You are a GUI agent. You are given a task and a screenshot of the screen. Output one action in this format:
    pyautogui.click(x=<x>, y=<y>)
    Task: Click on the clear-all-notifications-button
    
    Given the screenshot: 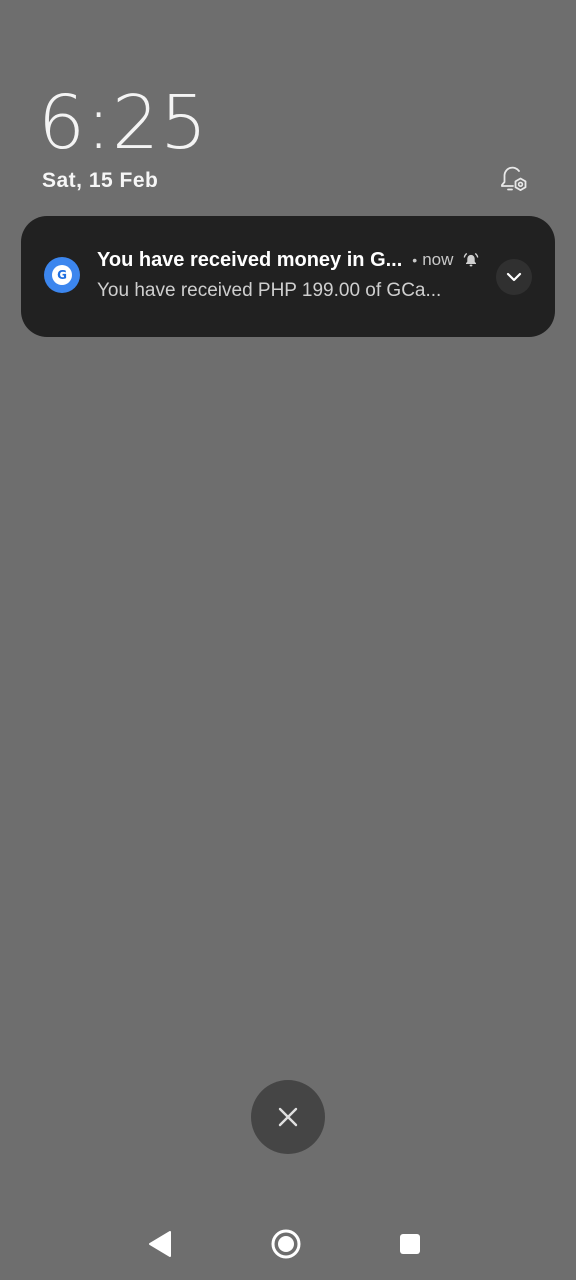 What is the action you would take?
    pyautogui.click(x=288, y=1117)
    